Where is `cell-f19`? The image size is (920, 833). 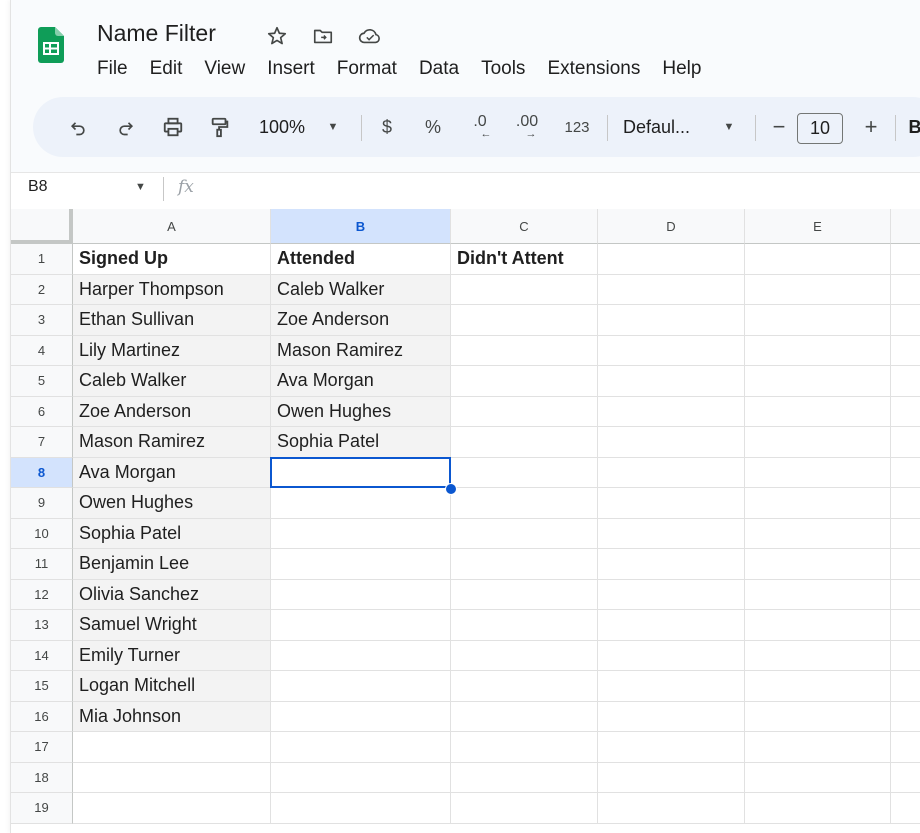
cell-f19 is located at coordinates (905, 808).